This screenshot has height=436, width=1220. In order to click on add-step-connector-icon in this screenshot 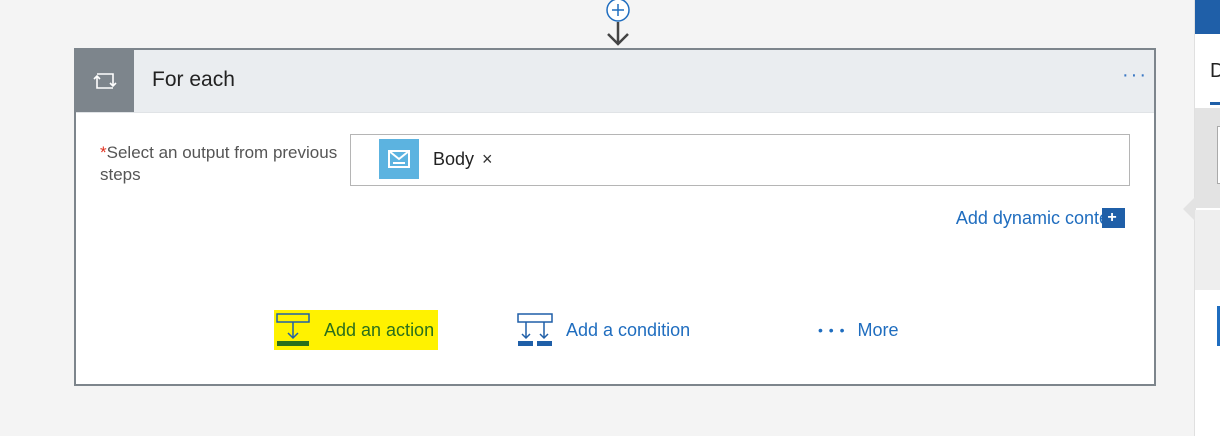, I will do `click(618, 24)`.